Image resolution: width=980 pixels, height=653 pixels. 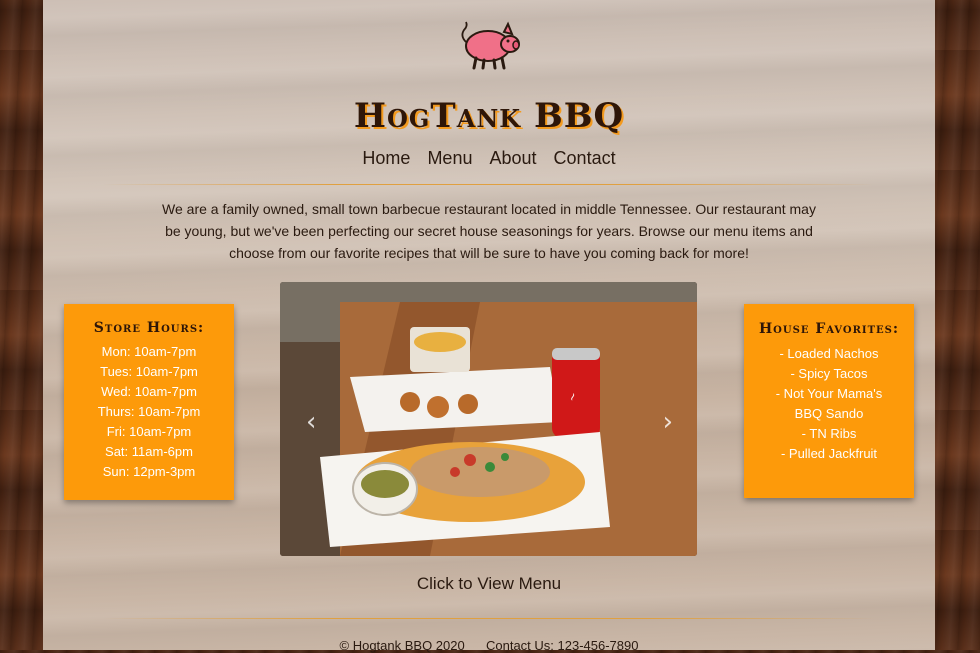 What do you see at coordinates (489, 584) in the screenshot?
I see `view-menu-link: Click to View Menu` at bounding box center [489, 584].